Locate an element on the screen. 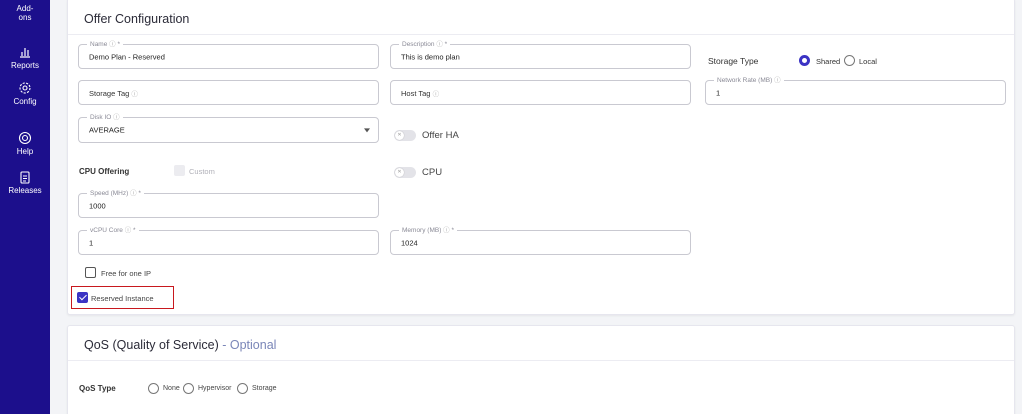 The image size is (1022, 414). description-field: Description ⓘ * This is demo plan is located at coordinates (540, 54).